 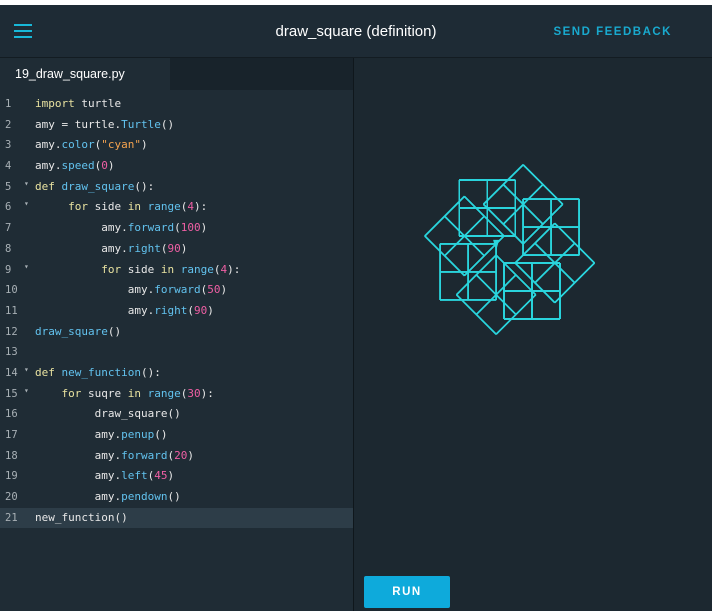 I want to click on code-token: penup, so click(x=138, y=434).